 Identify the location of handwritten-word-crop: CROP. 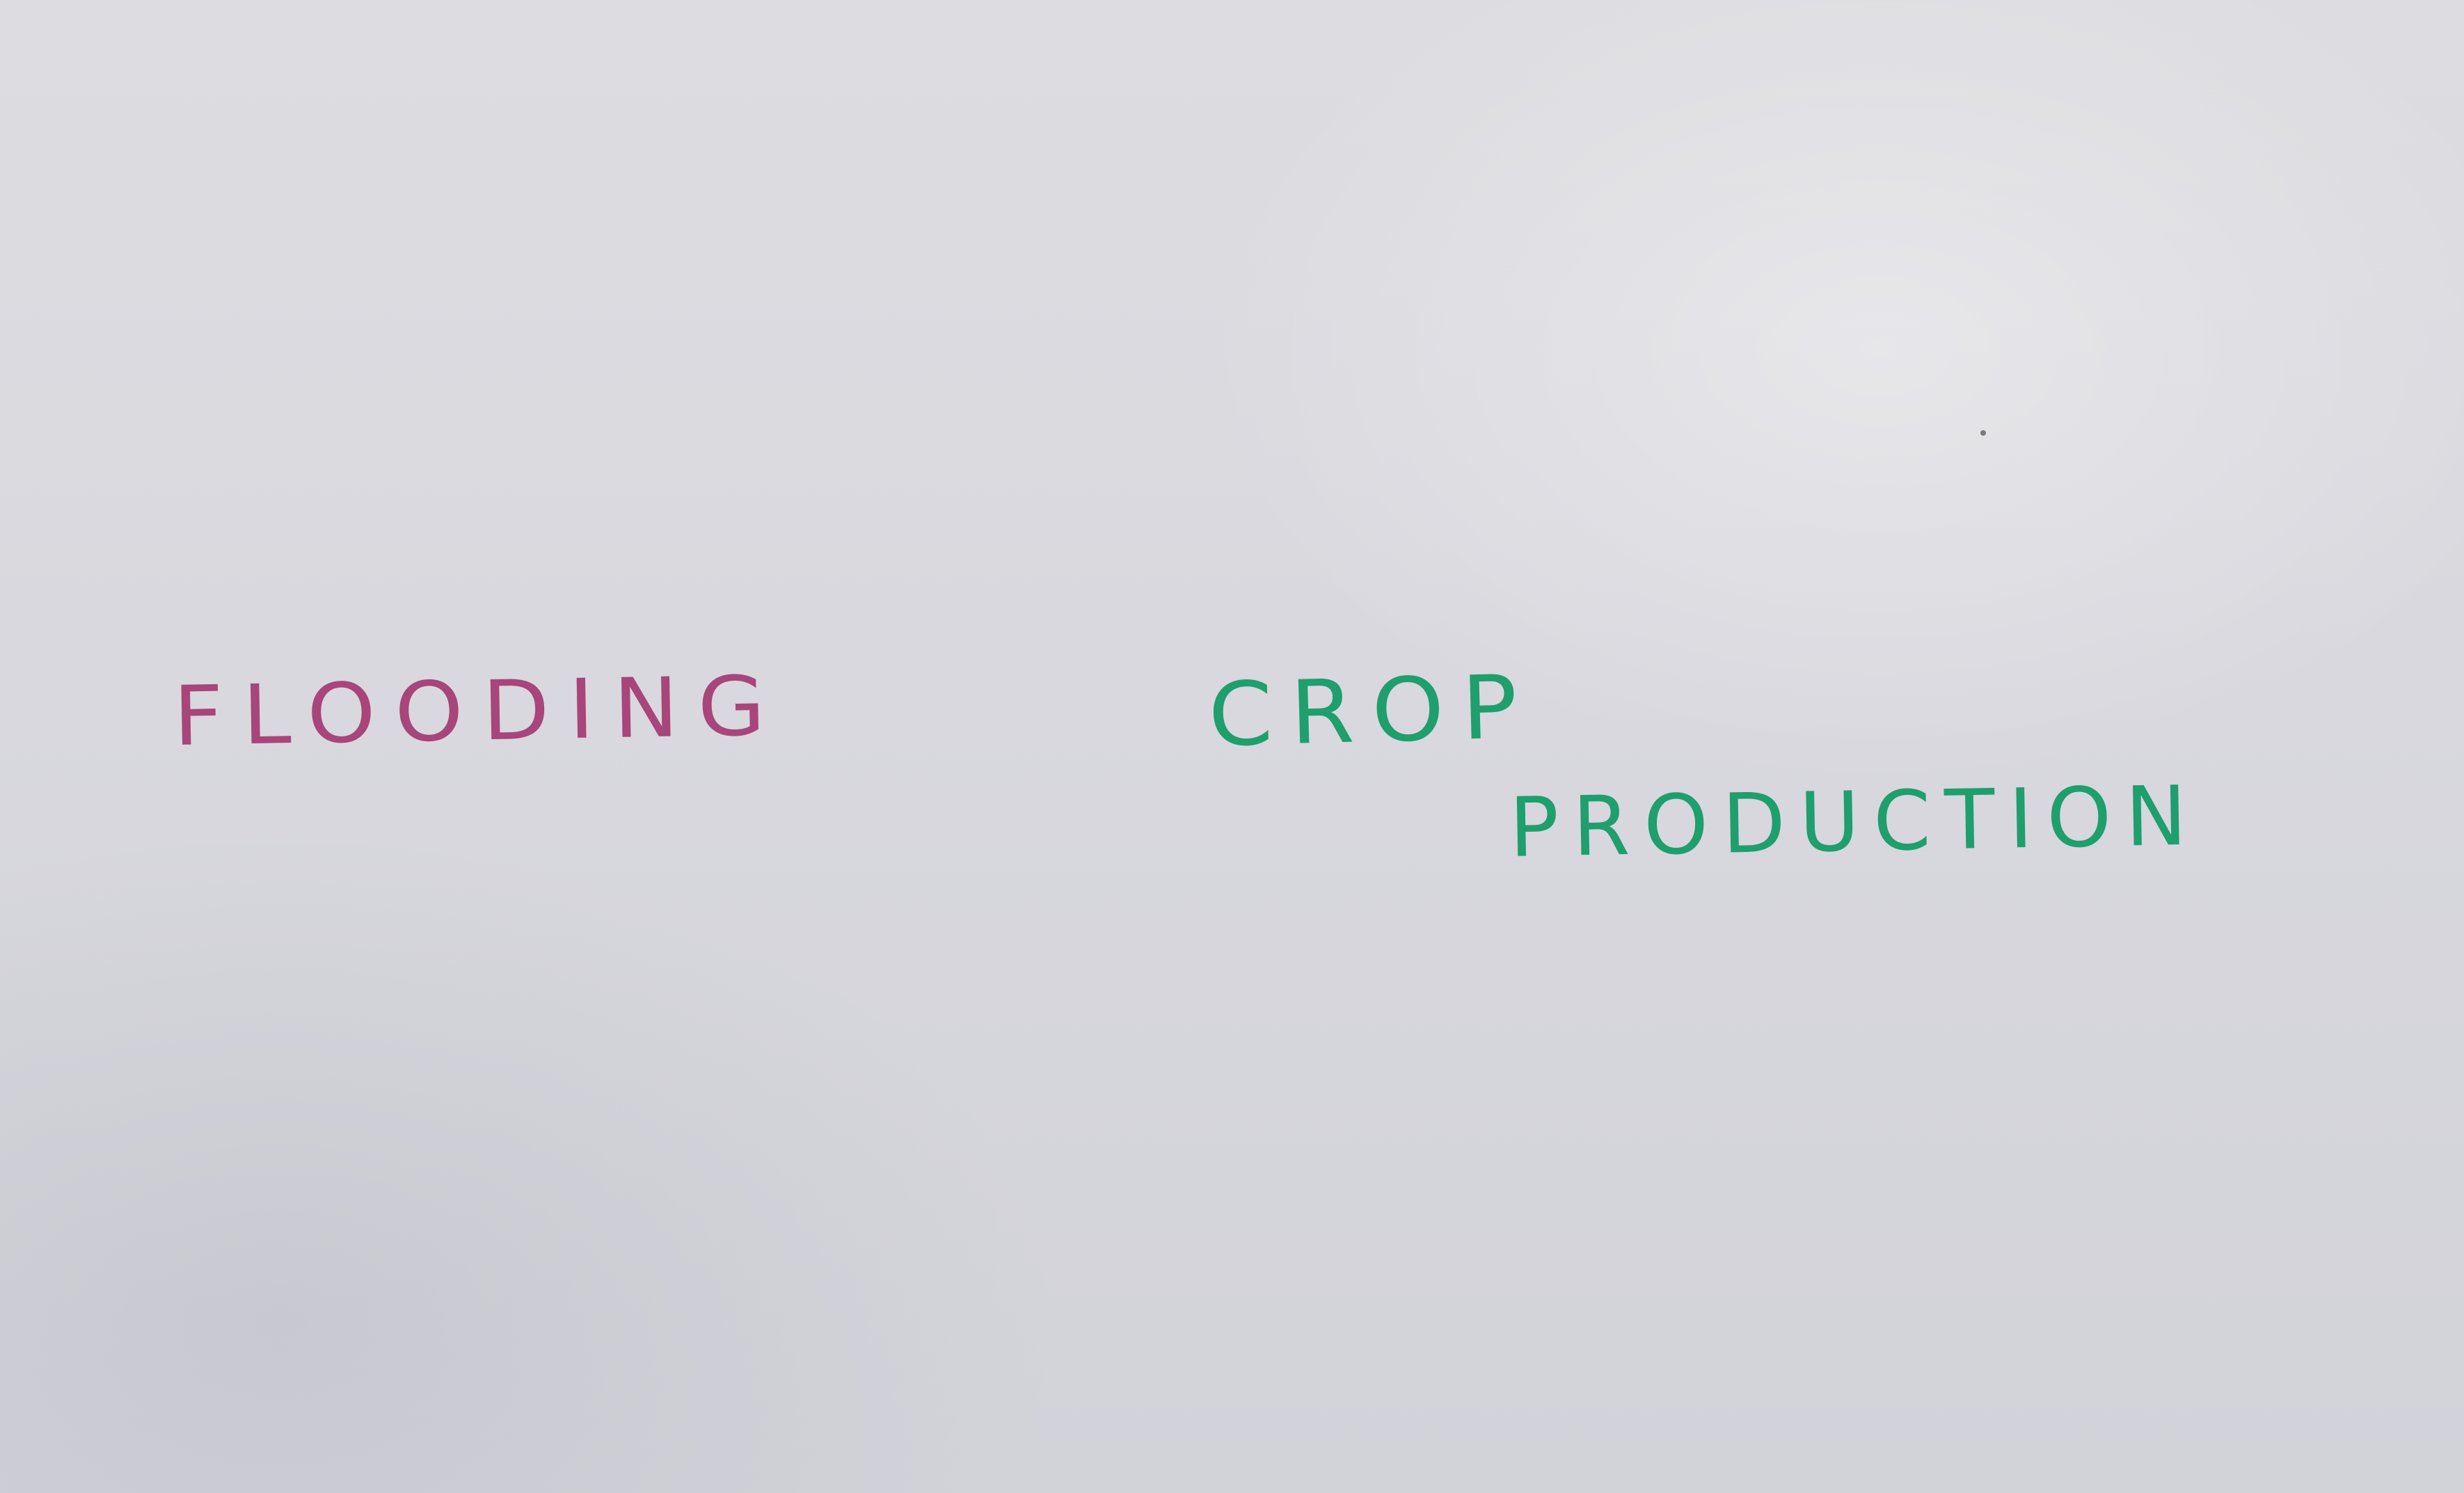
(1371, 710).